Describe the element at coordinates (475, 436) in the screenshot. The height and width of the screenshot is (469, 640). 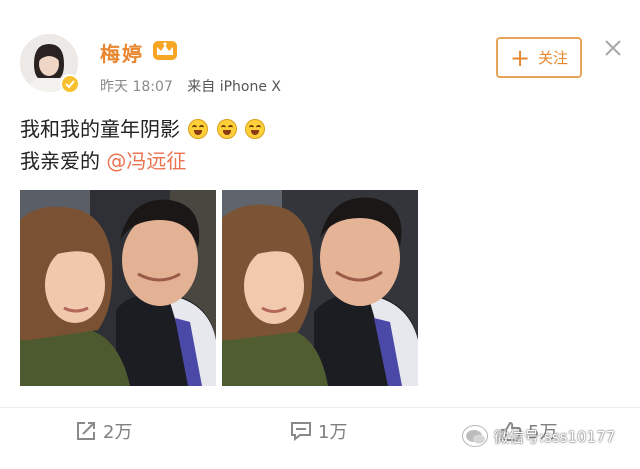
I see `wechat-logo-icon` at that location.